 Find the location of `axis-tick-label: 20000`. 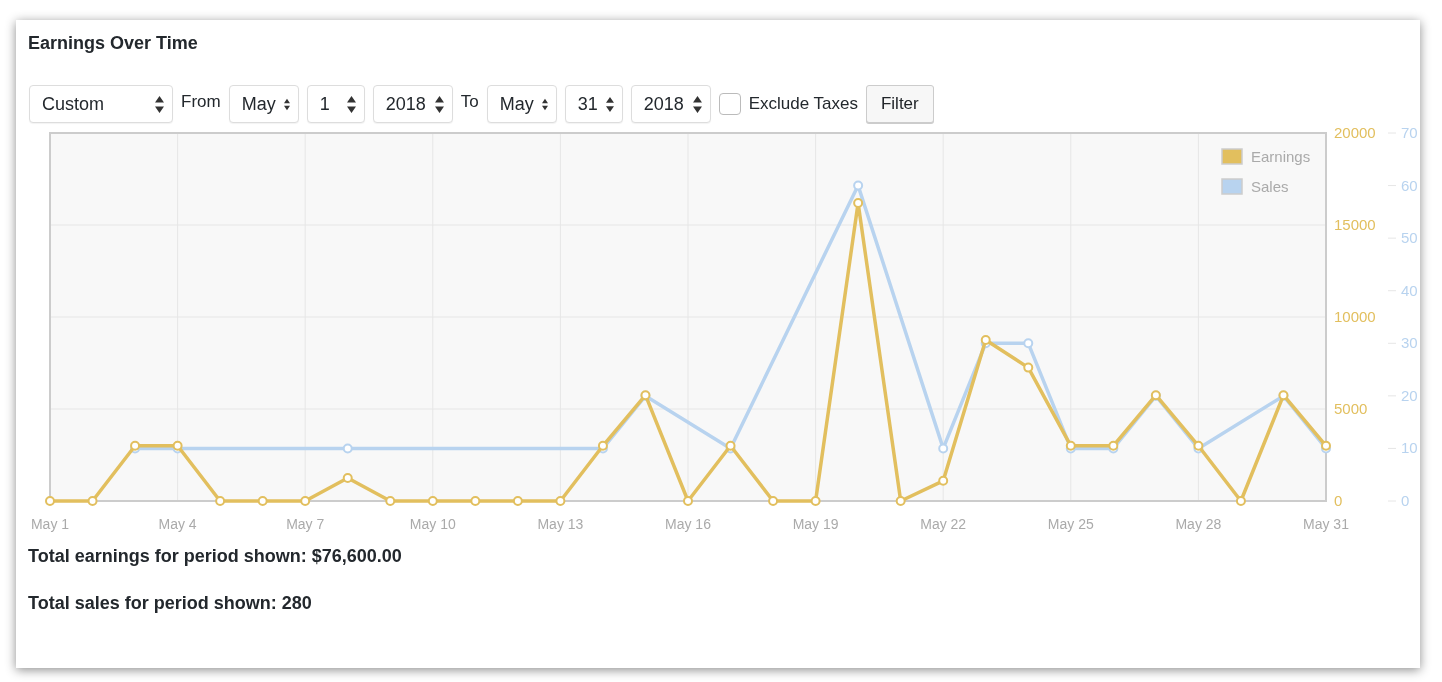

axis-tick-label: 20000 is located at coordinates (1355, 133).